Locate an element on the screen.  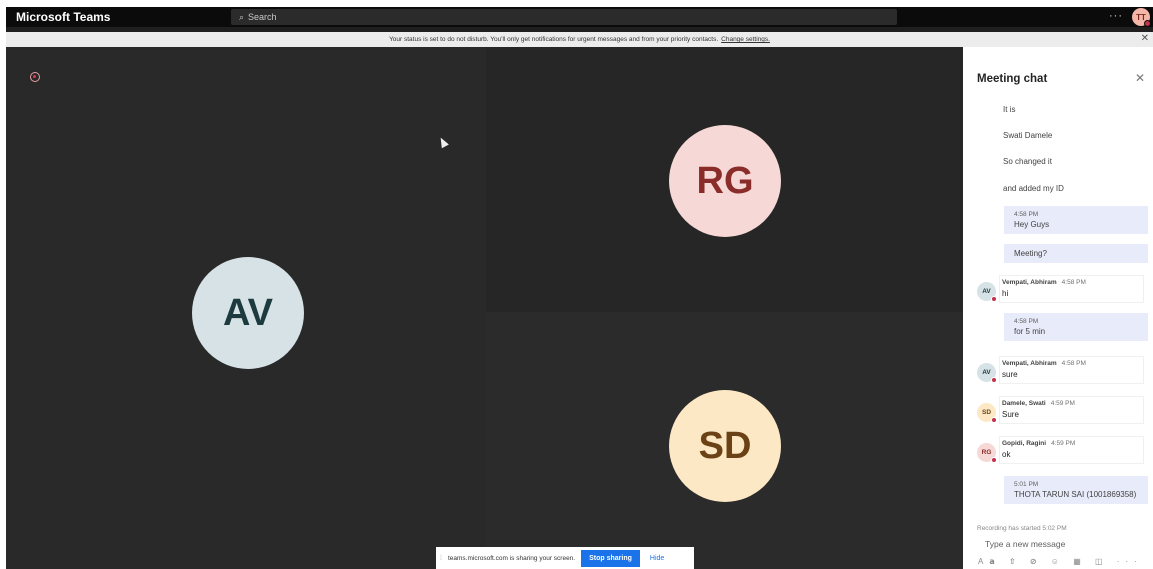
participant-initials: AV is located at coordinates (248, 312).